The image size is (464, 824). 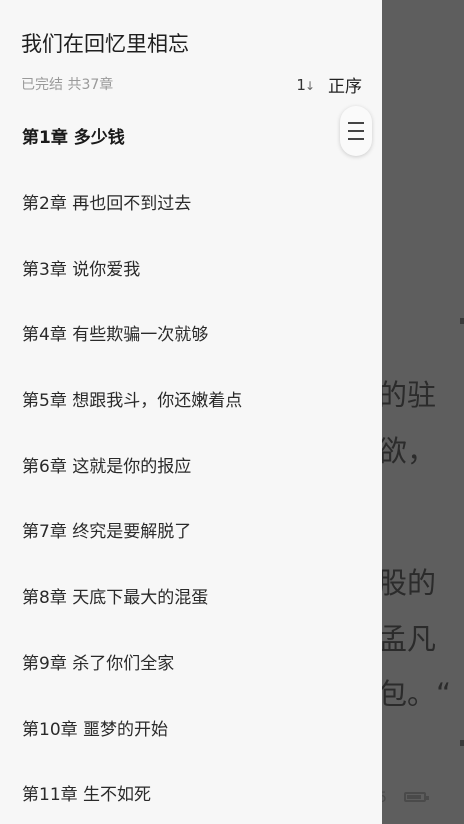 I want to click on chapter-item: 第9章 杀了你们全家, so click(x=191, y=662).